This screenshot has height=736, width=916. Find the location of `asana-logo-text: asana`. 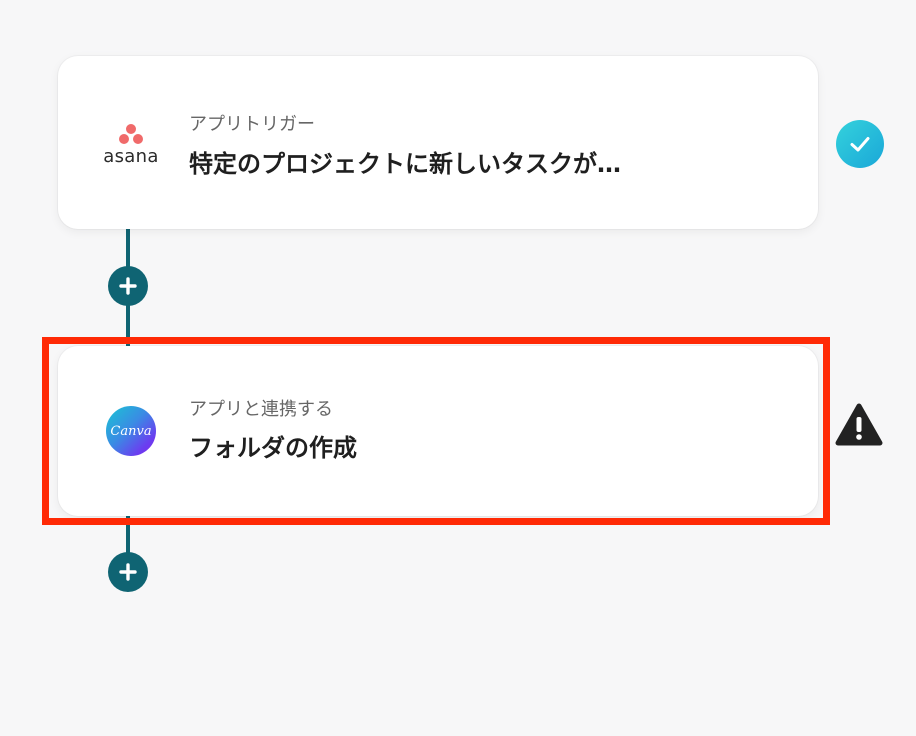

asana-logo-text: asana is located at coordinates (131, 156).